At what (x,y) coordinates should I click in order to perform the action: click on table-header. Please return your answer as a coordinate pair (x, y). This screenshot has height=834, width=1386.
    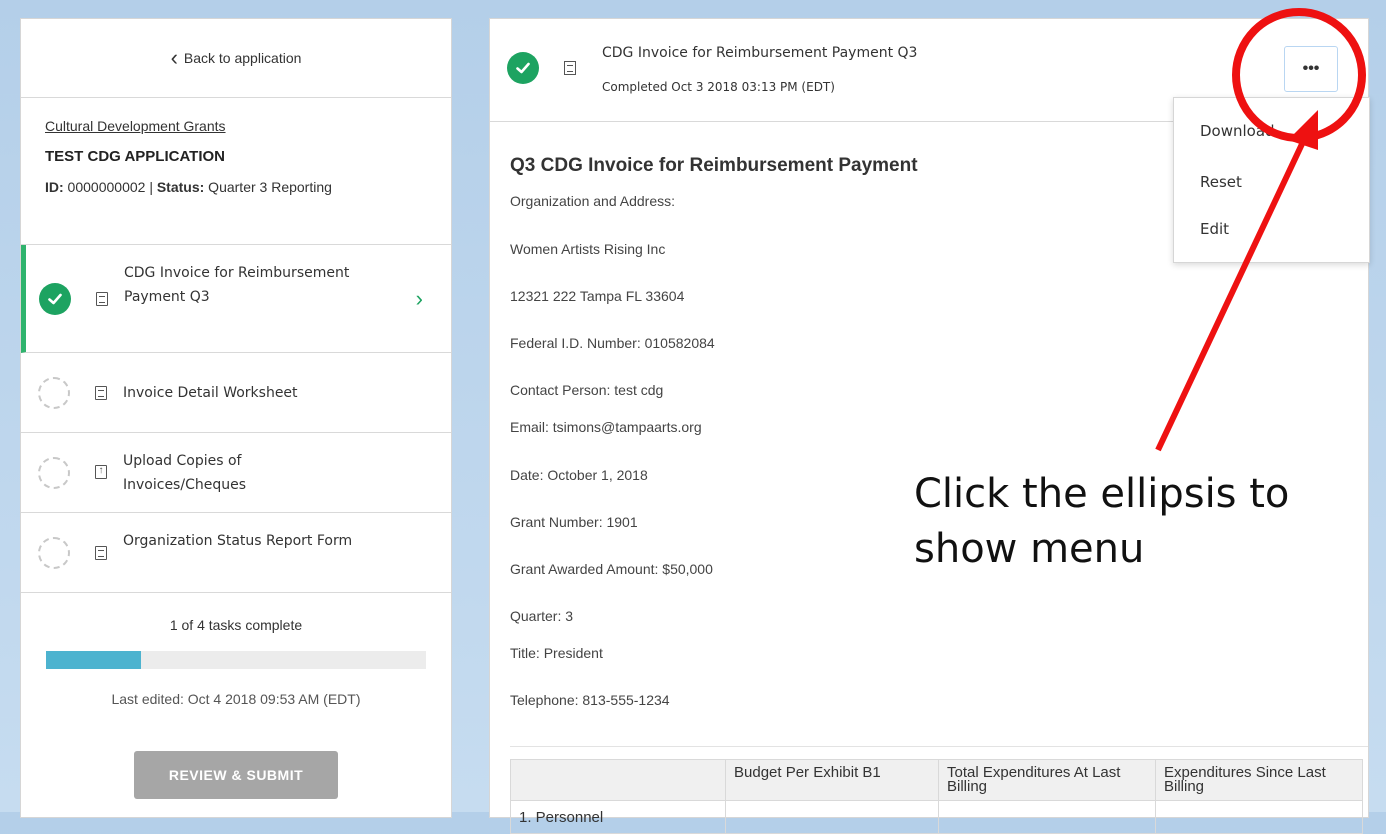
    Looking at the image, I should click on (618, 780).